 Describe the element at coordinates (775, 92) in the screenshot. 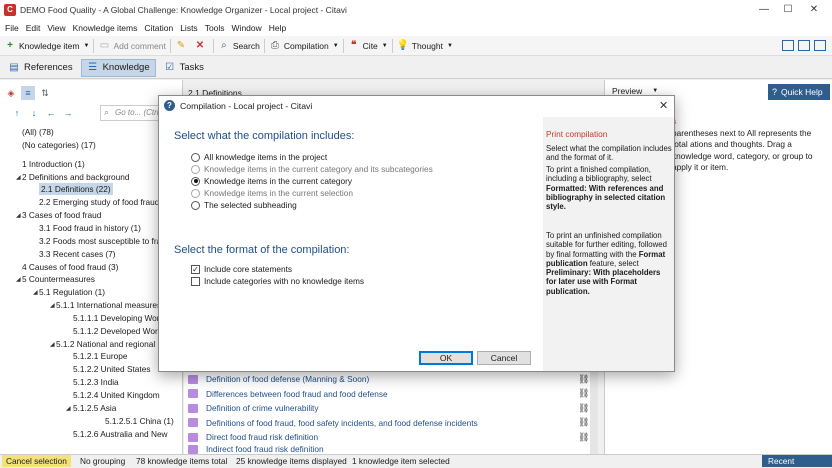

I see `help-question-icon: ?` at that location.